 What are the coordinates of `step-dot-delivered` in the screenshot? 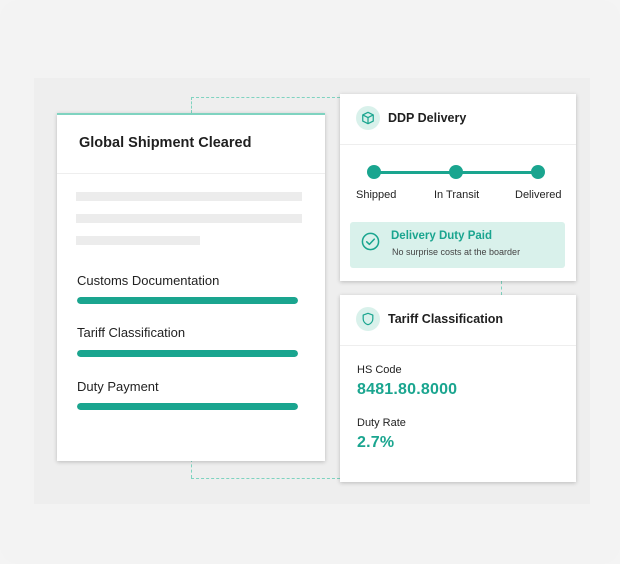 It's located at (538, 172).